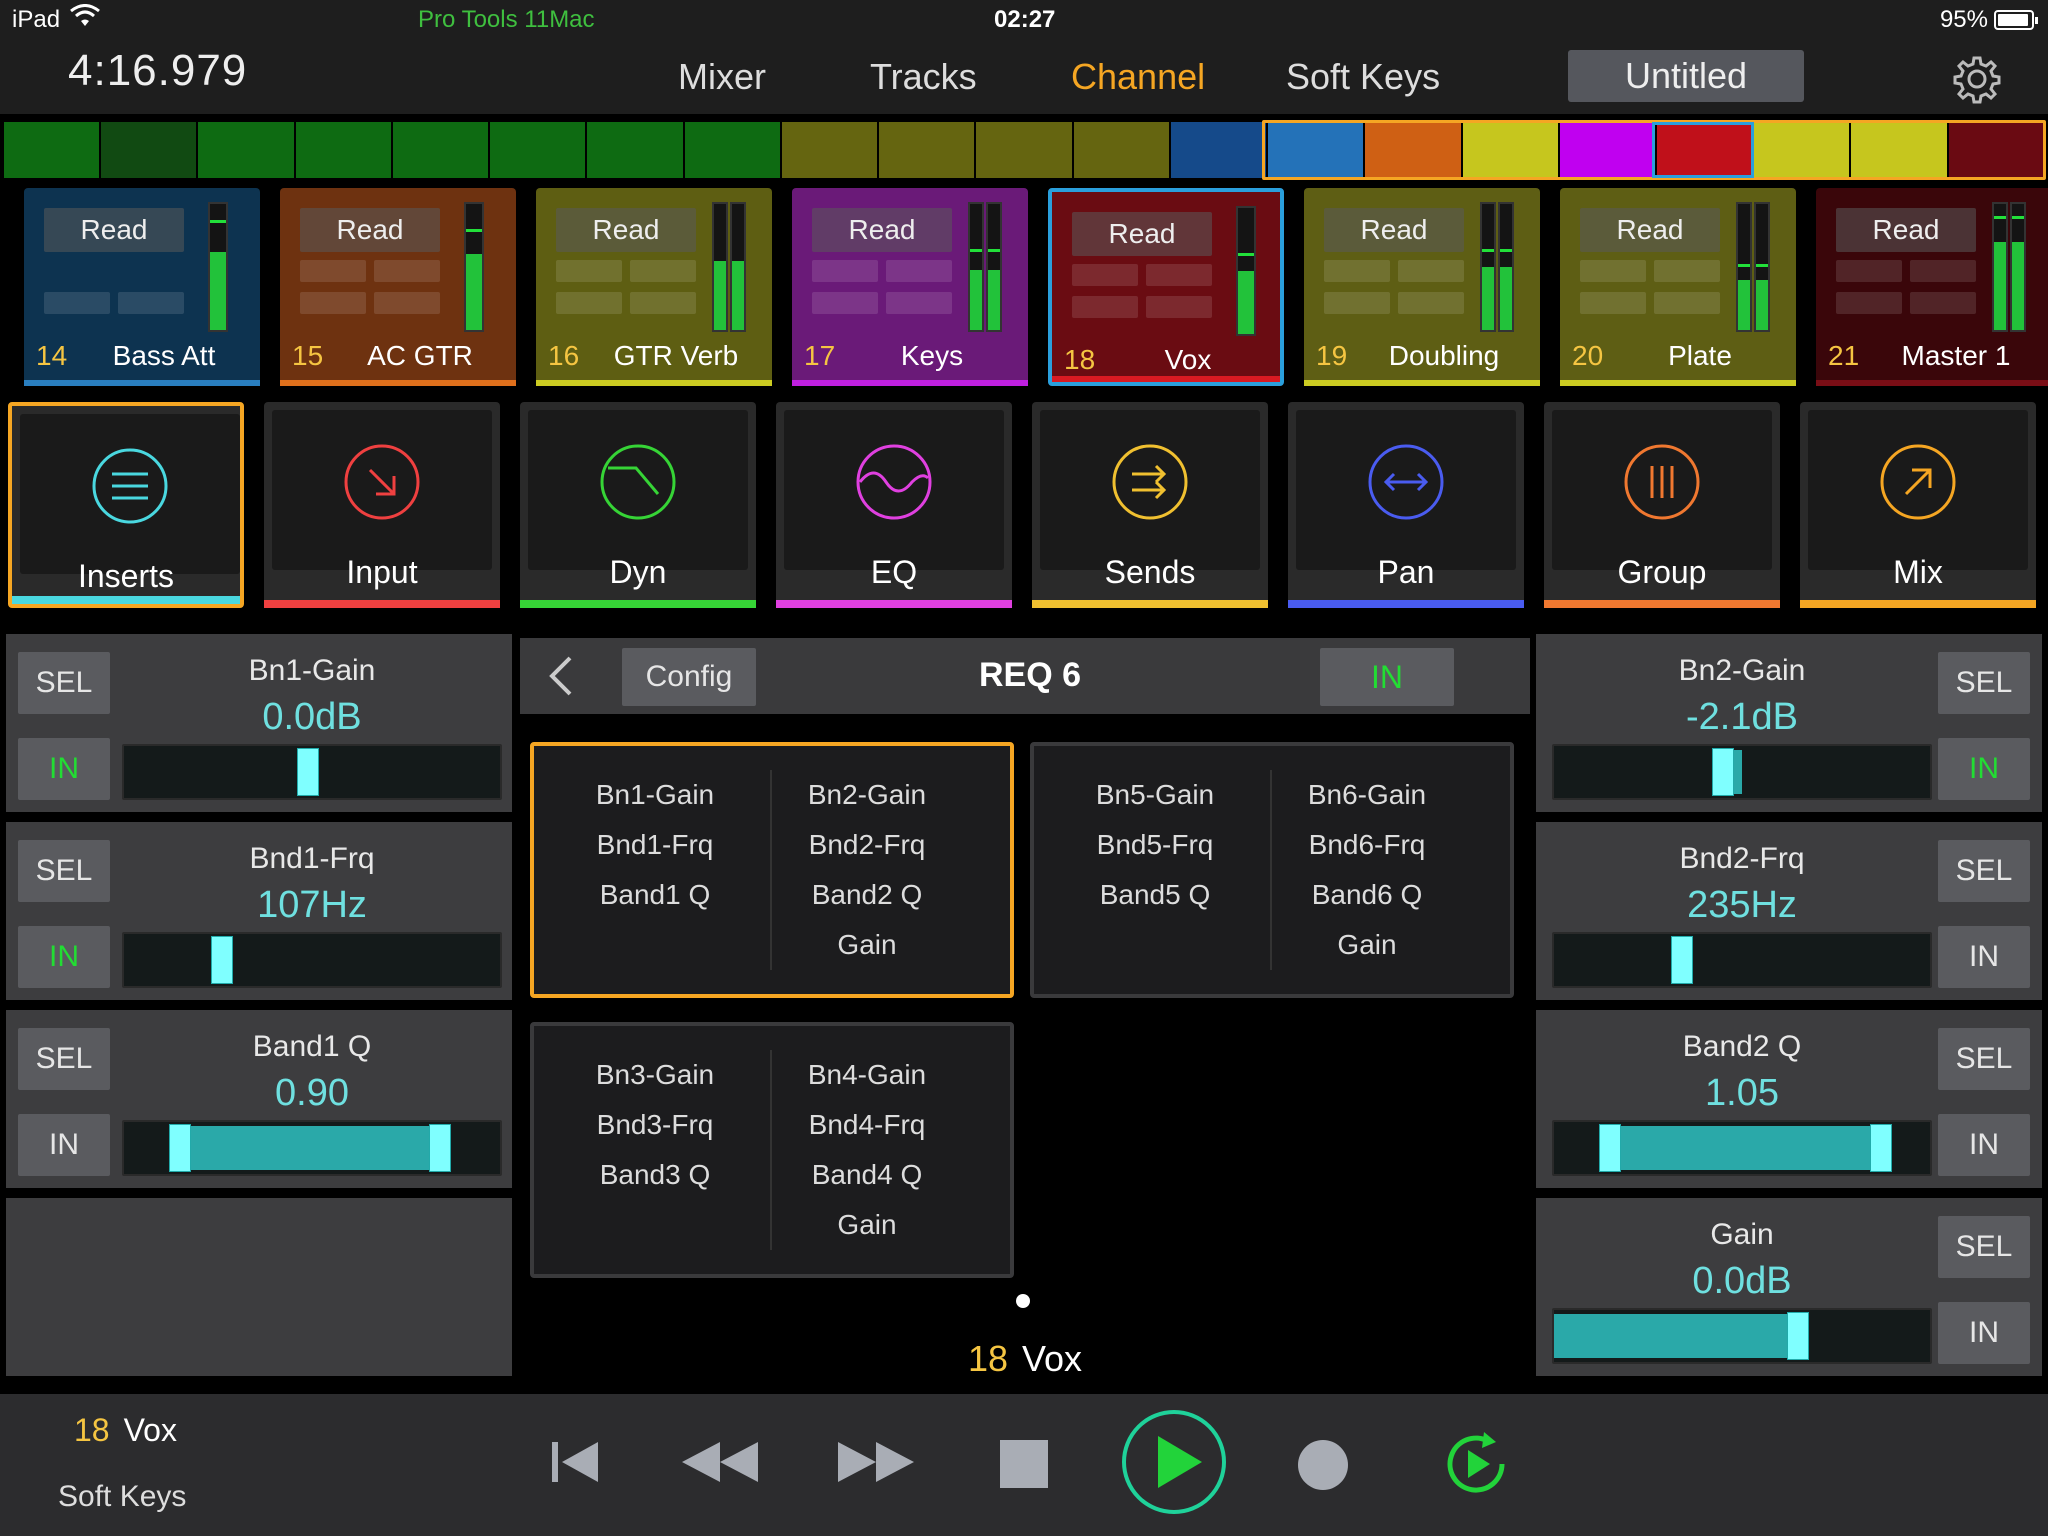  What do you see at coordinates (398, 287) in the screenshot?
I see `track-strip: Read 15 AC GTR` at bounding box center [398, 287].